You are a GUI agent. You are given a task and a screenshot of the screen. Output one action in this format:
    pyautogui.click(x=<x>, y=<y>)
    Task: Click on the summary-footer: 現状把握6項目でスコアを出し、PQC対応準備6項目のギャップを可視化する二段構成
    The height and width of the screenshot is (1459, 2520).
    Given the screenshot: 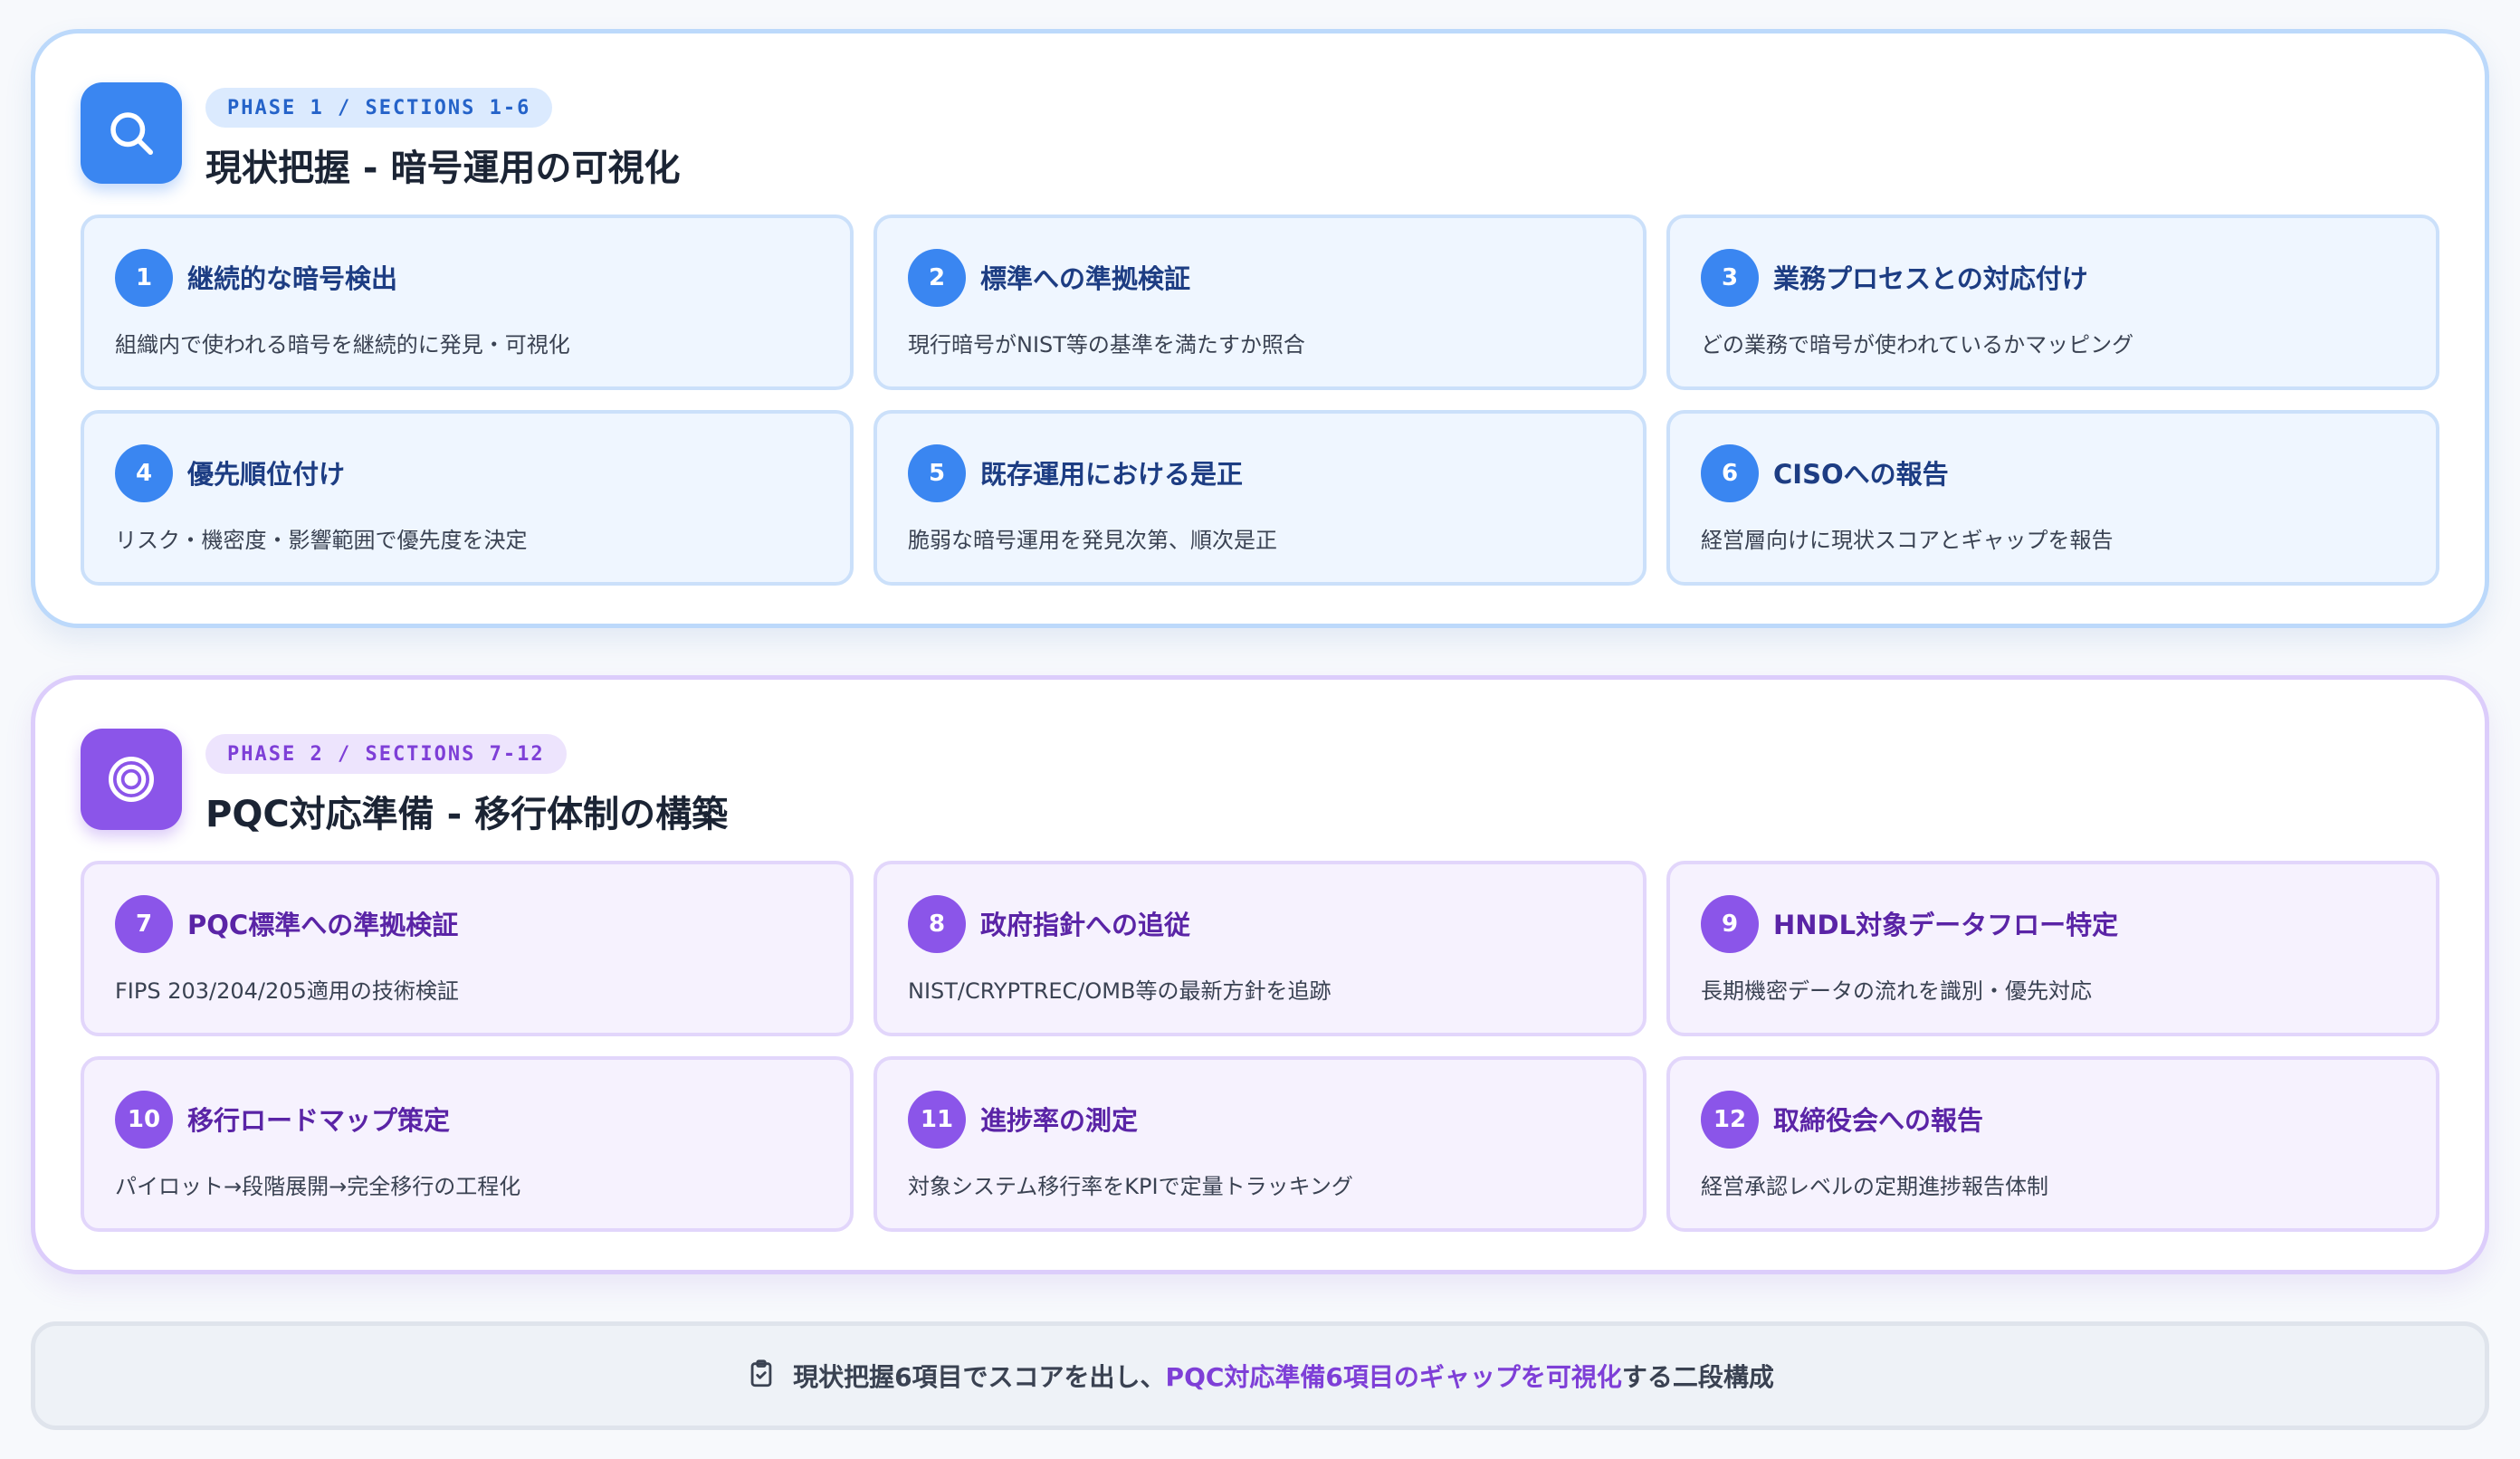 What is the action you would take?
    pyautogui.click(x=1260, y=1376)
    